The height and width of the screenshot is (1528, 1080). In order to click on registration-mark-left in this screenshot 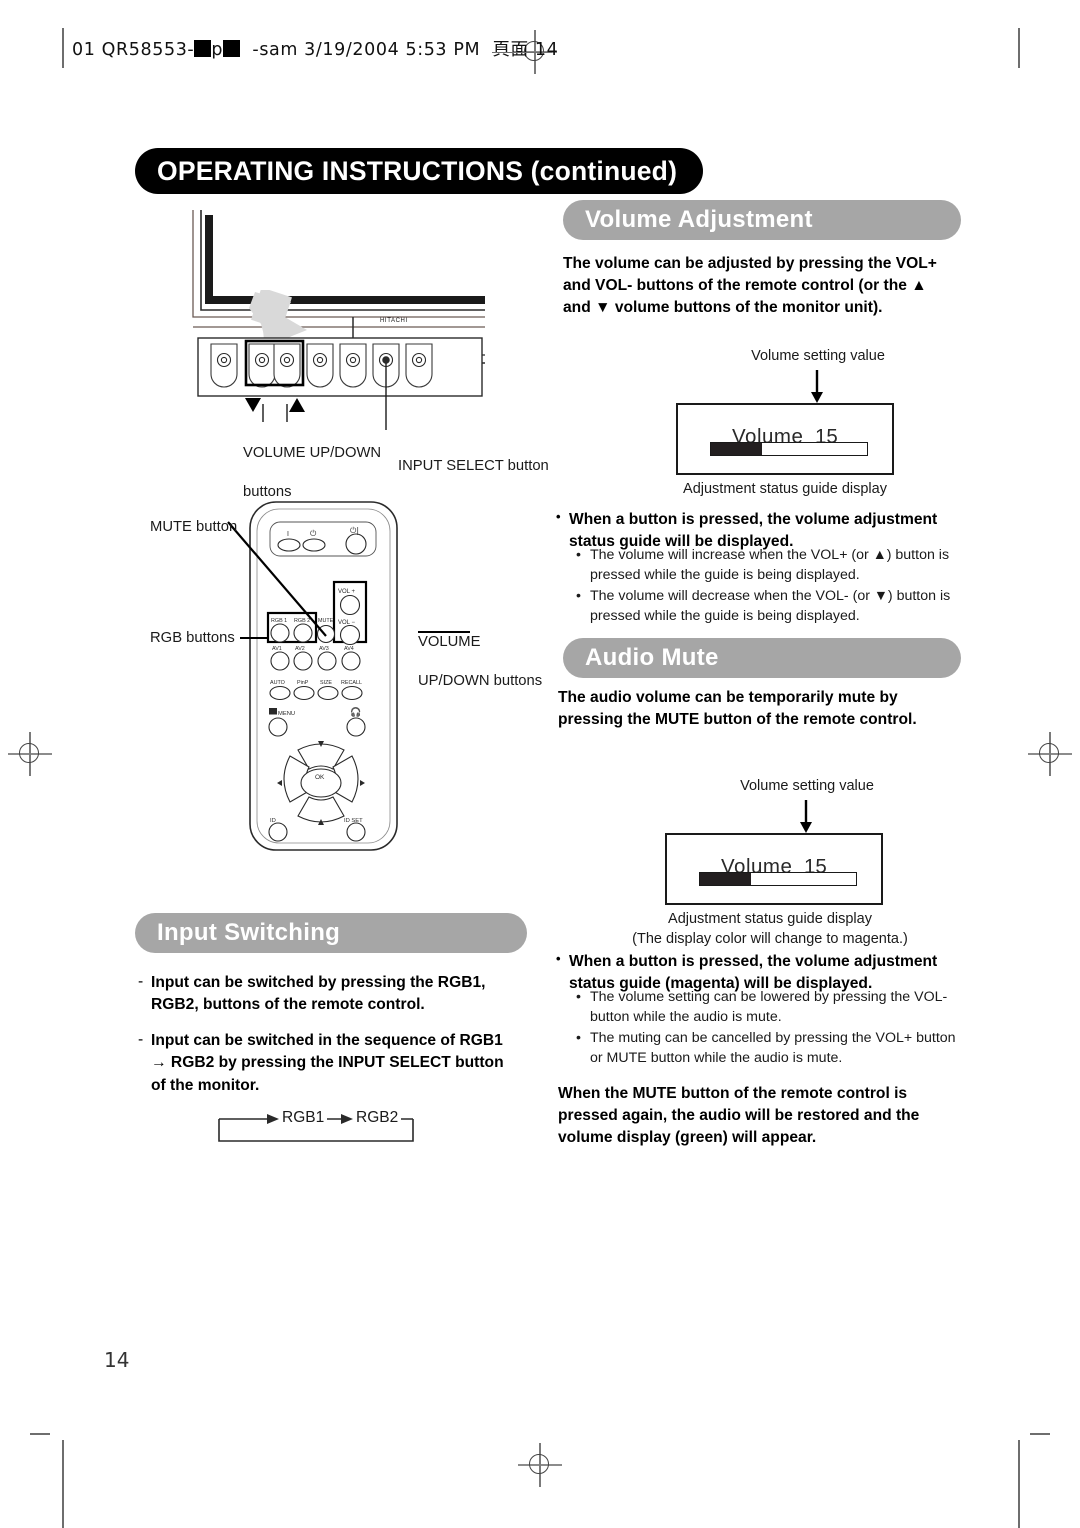, I will do `click(30, 754)`.